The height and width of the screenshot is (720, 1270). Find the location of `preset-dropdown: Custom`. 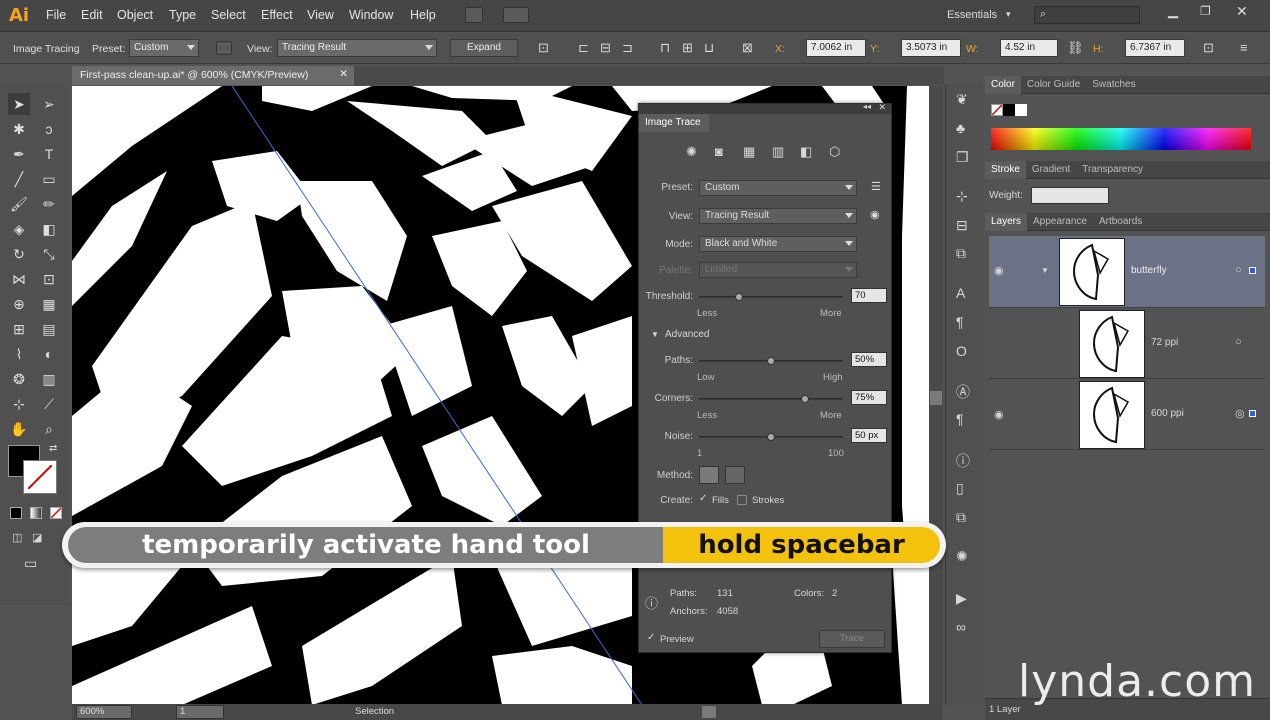

preset-dropdown: Custom is located at coordinates (164, 48).